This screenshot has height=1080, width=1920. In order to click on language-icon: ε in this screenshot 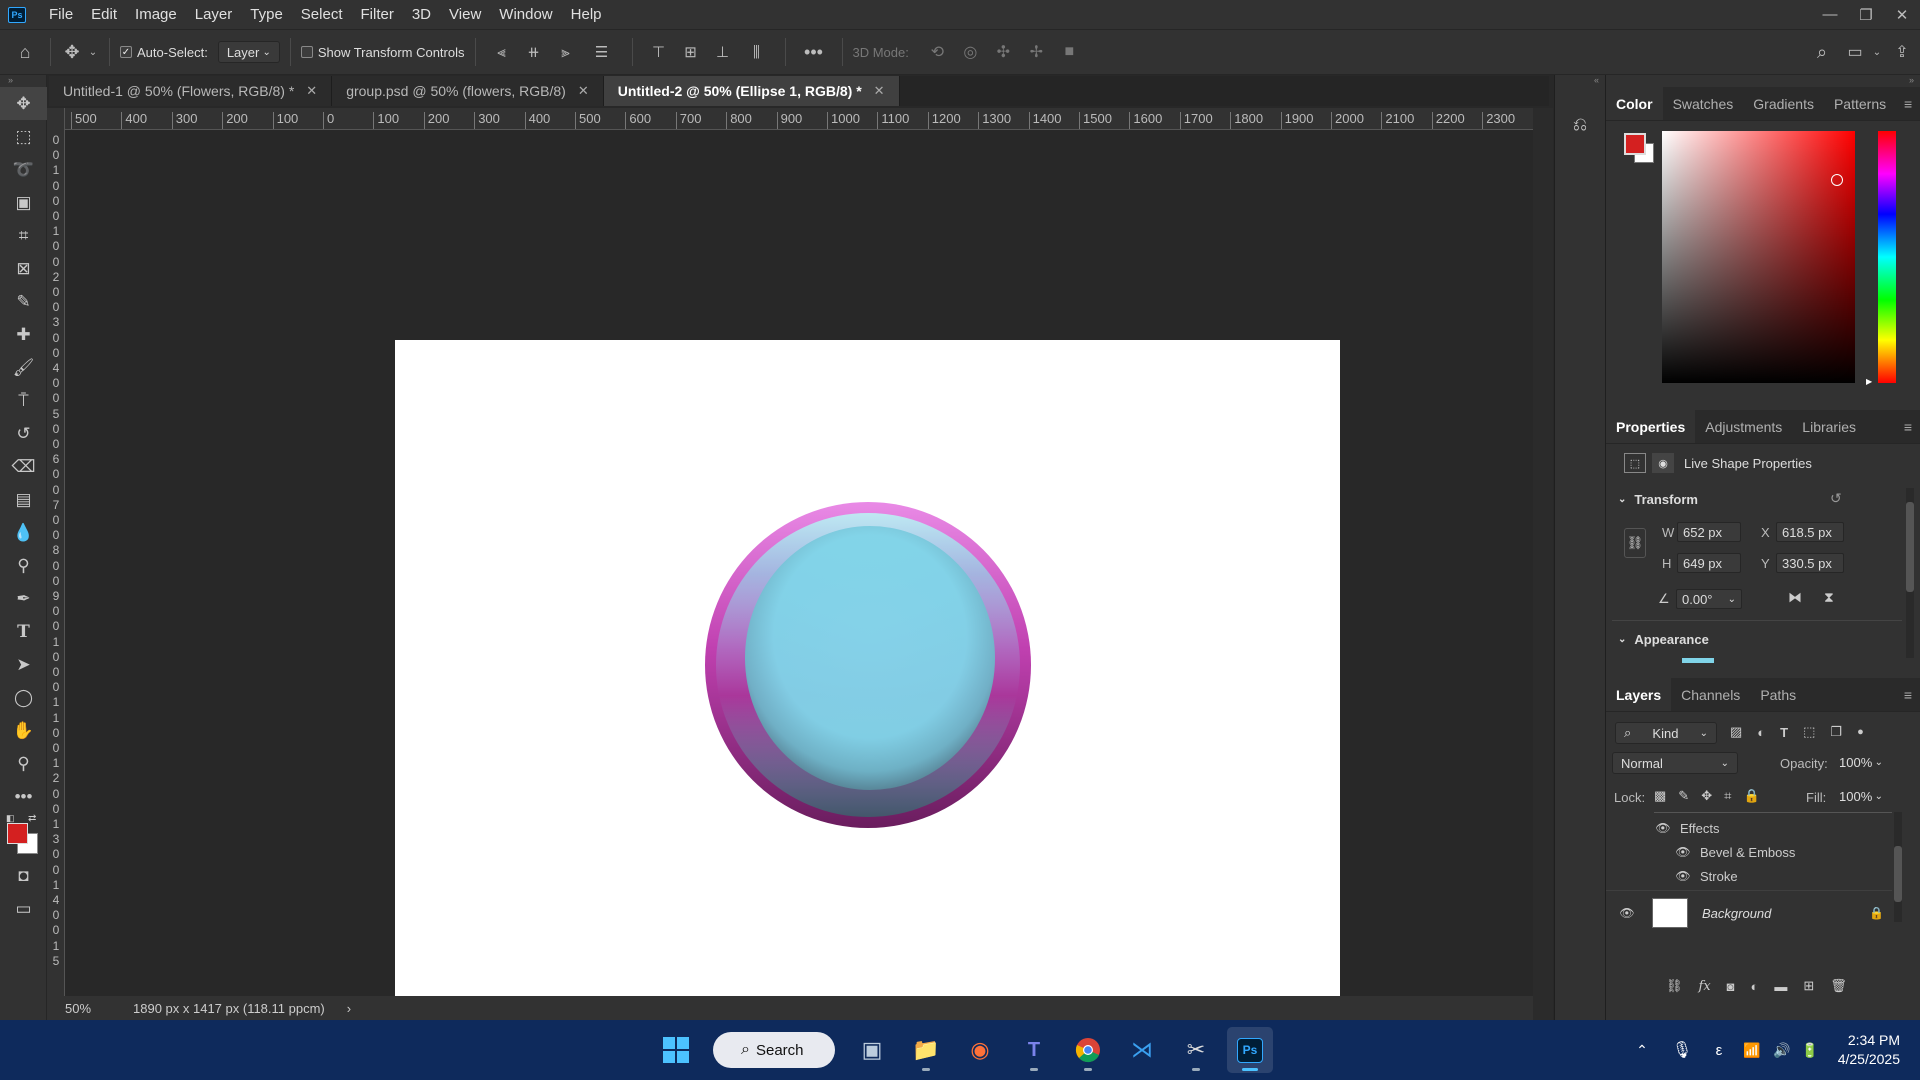, I will do `click(1719, 1050)`.